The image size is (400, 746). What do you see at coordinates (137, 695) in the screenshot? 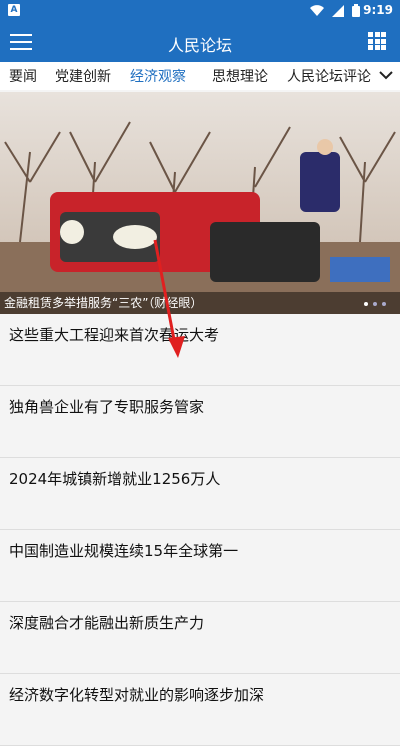
I see `article-title: 经济数字化转型对就业的影响逐步加深` at bounding box center [137, 695].